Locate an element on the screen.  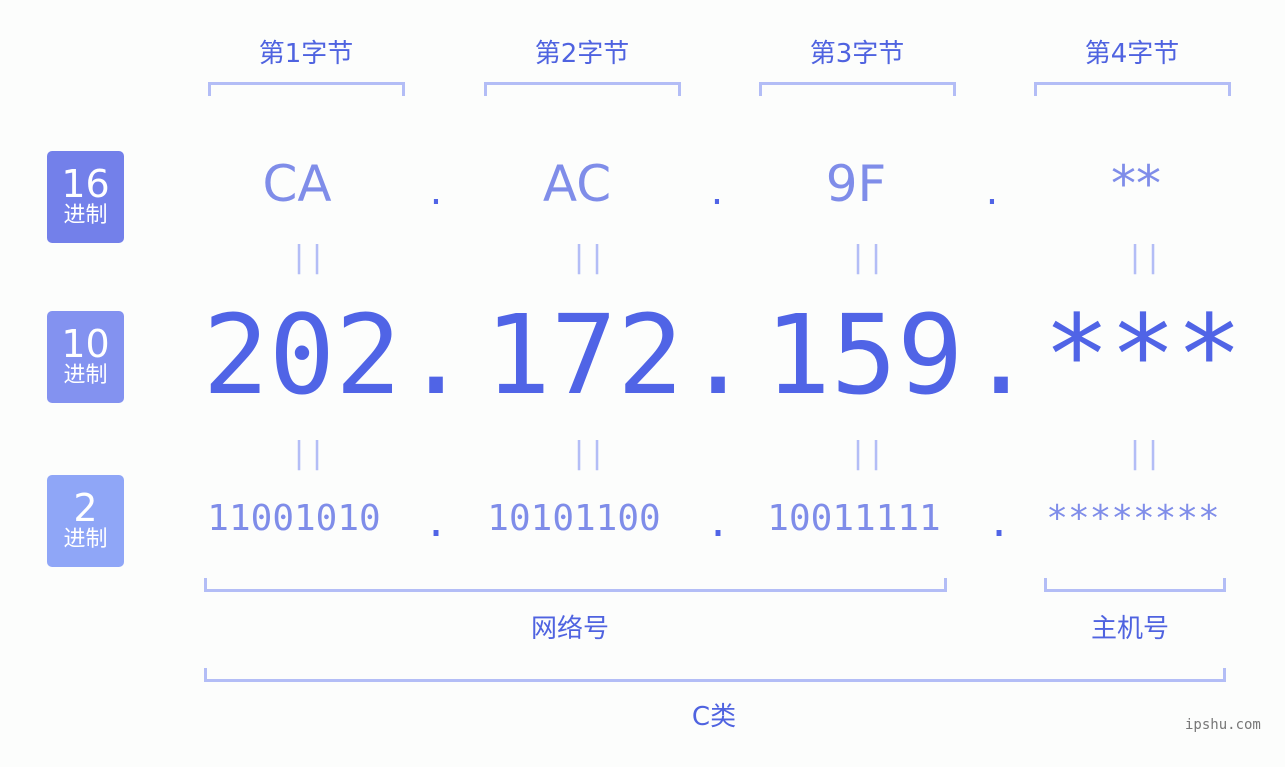
watermark: ipshu.com is located at coordinates (1223, 725).